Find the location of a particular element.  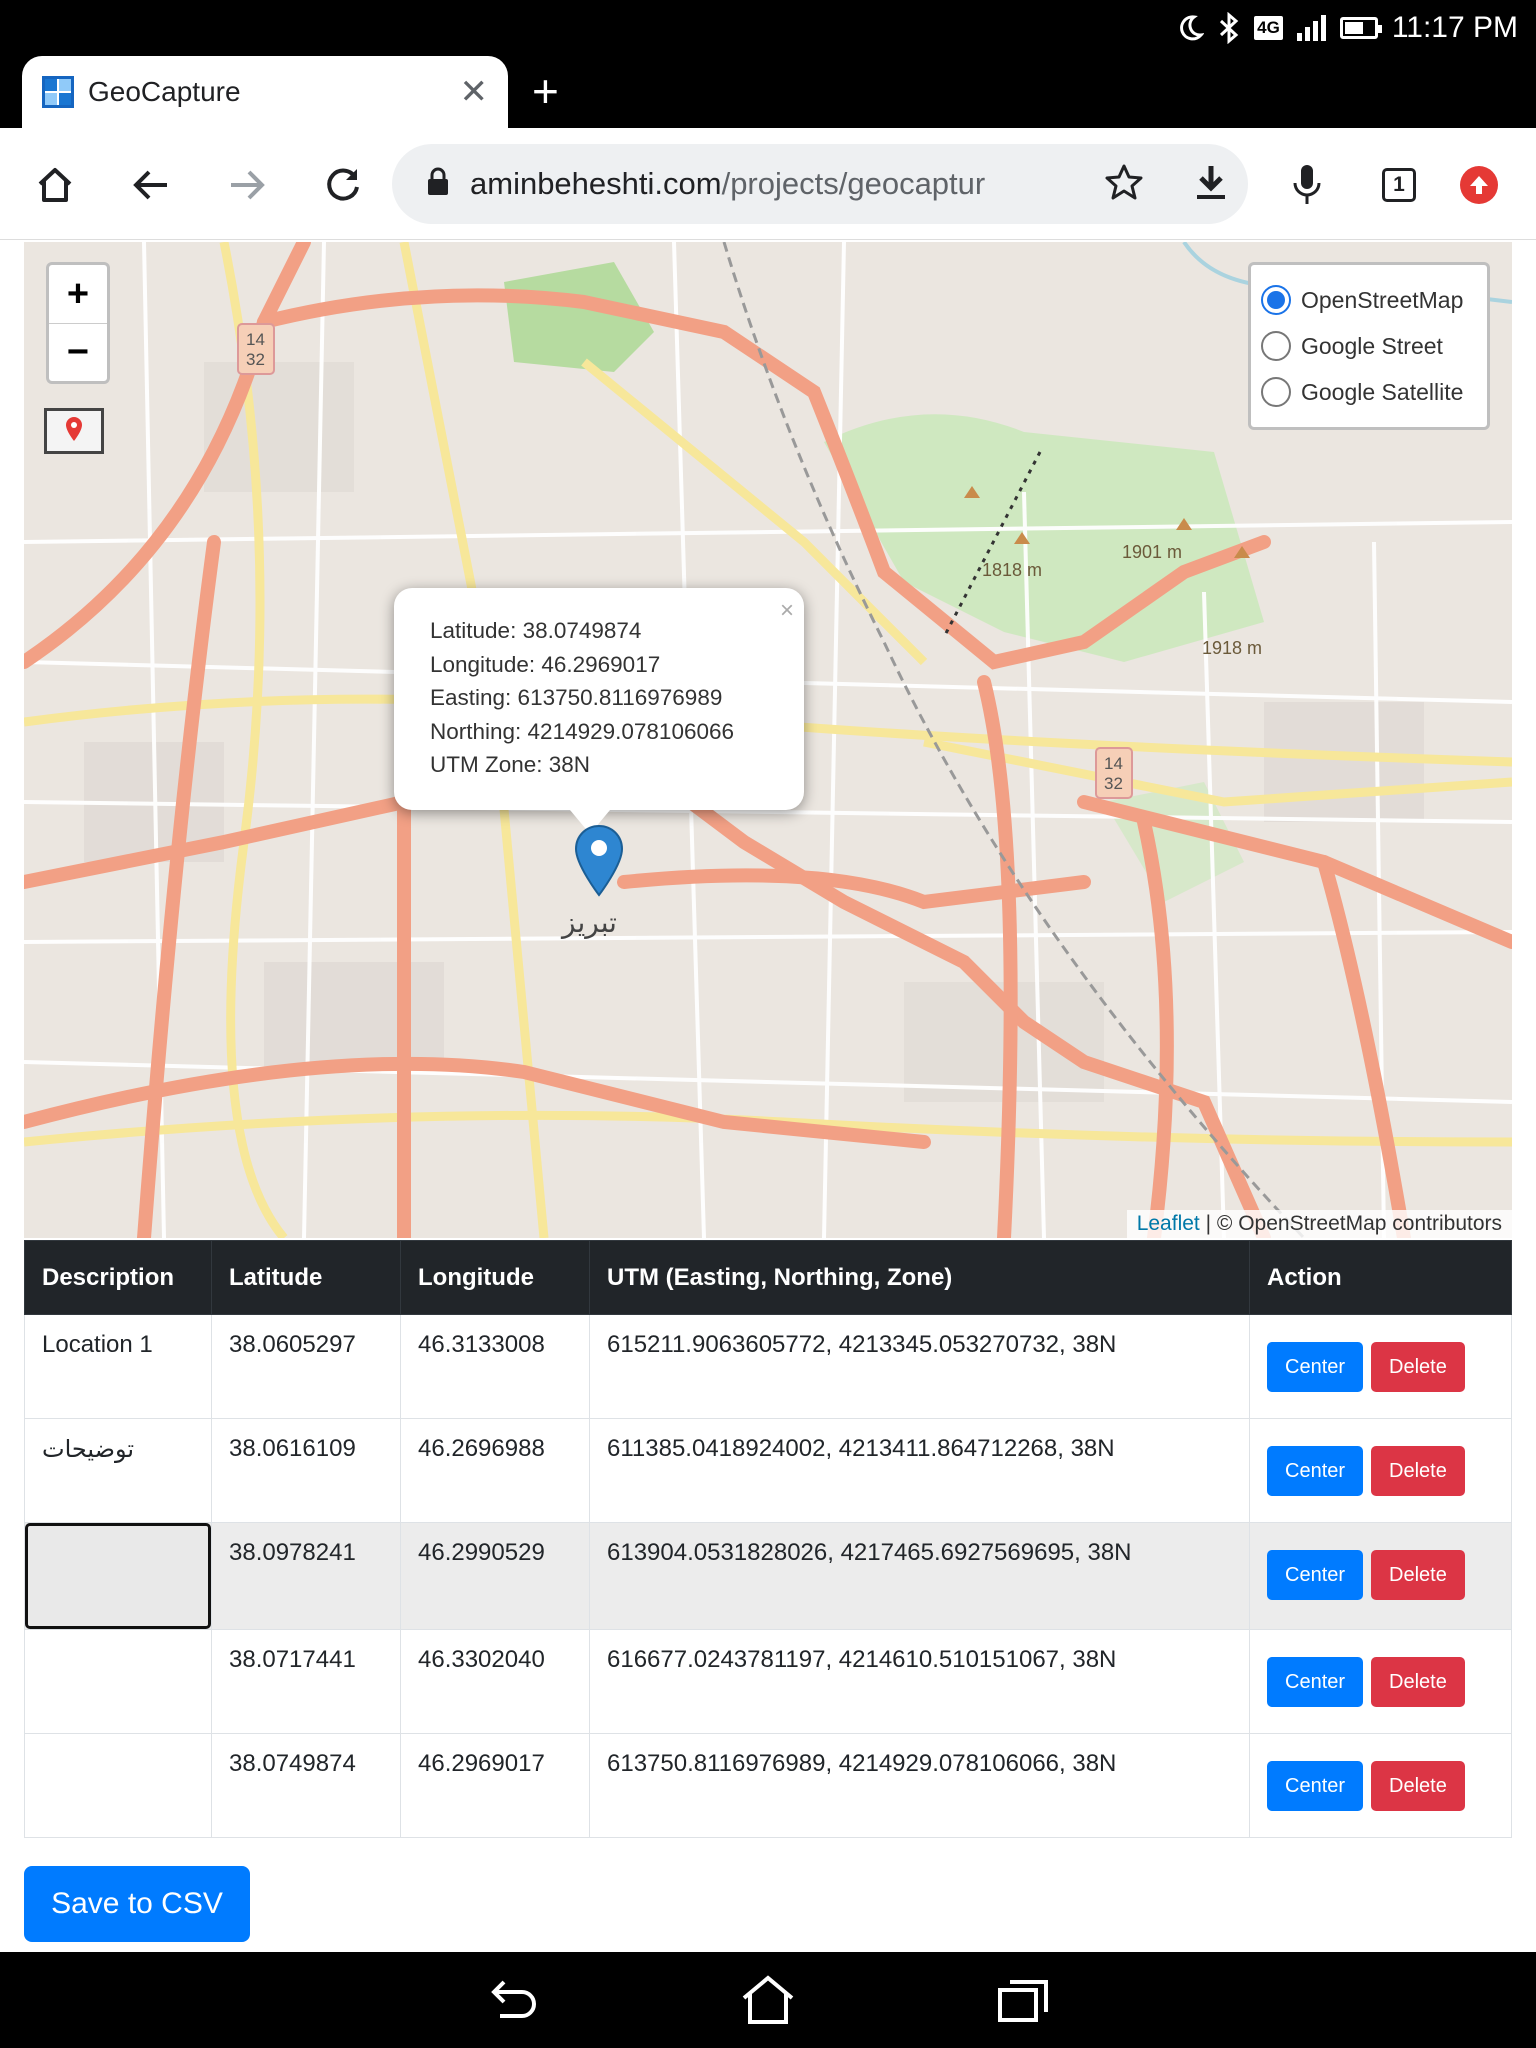

nav-home-icon is located at coordinates (768, 2000).